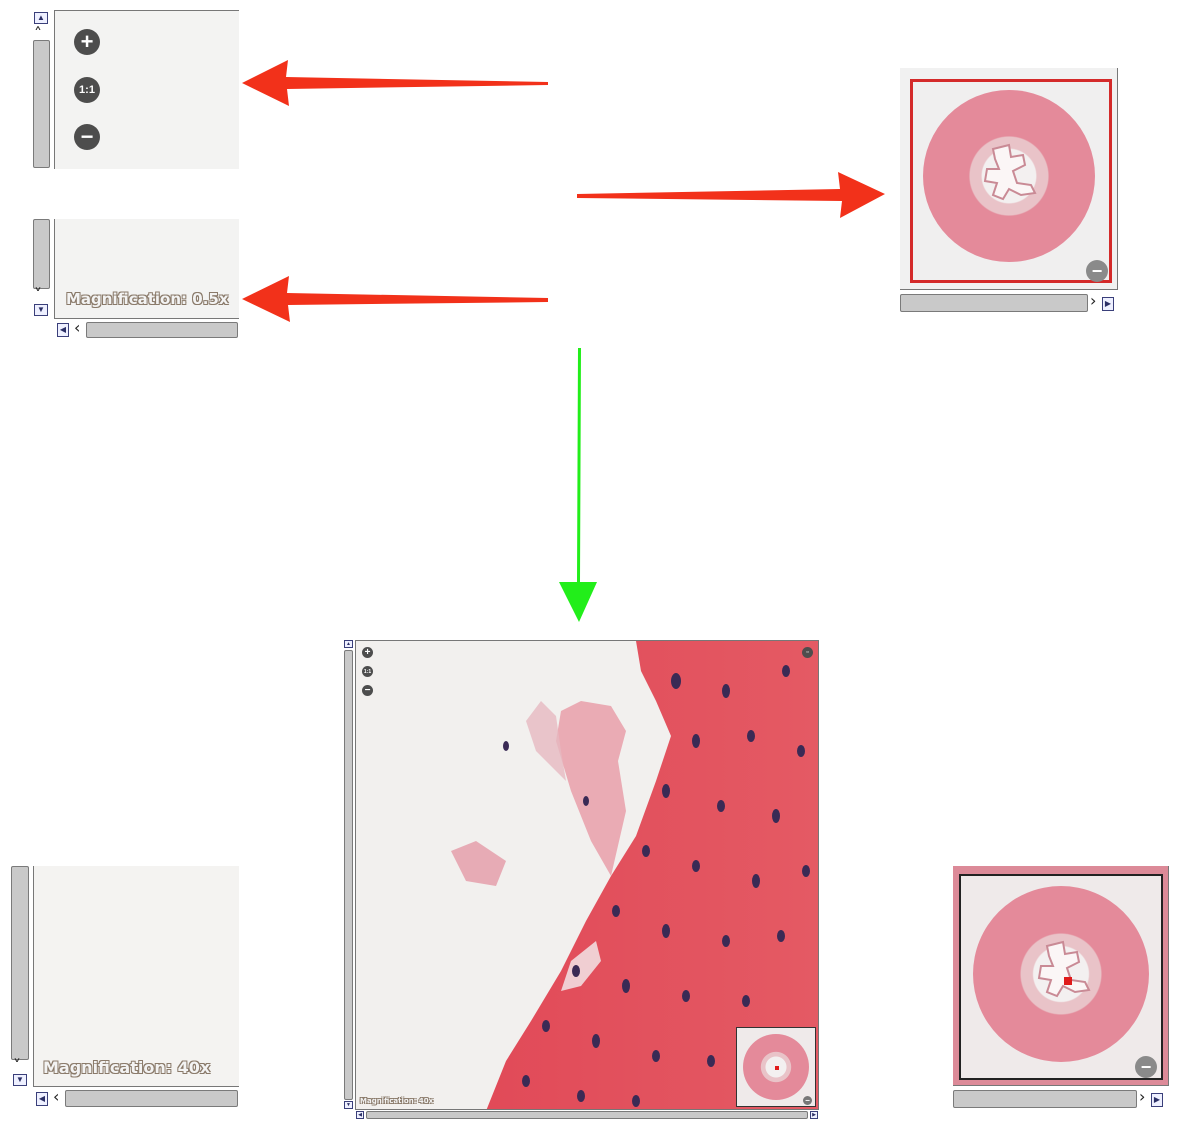 Image resolution: width=1181 pixels, height=1123 pixels. I want to click on overview-icon: ▫, so click(807, 652).